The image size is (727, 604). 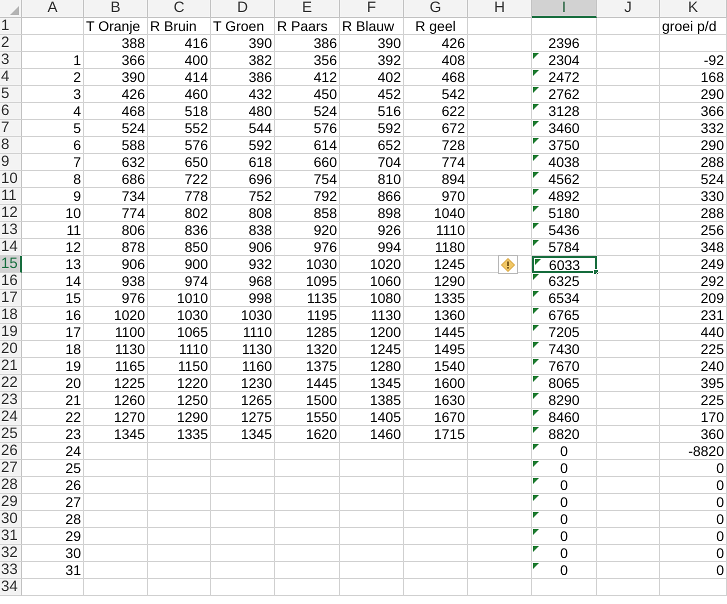 I want to click on table-cell: 516, so click(x=372, y=111).